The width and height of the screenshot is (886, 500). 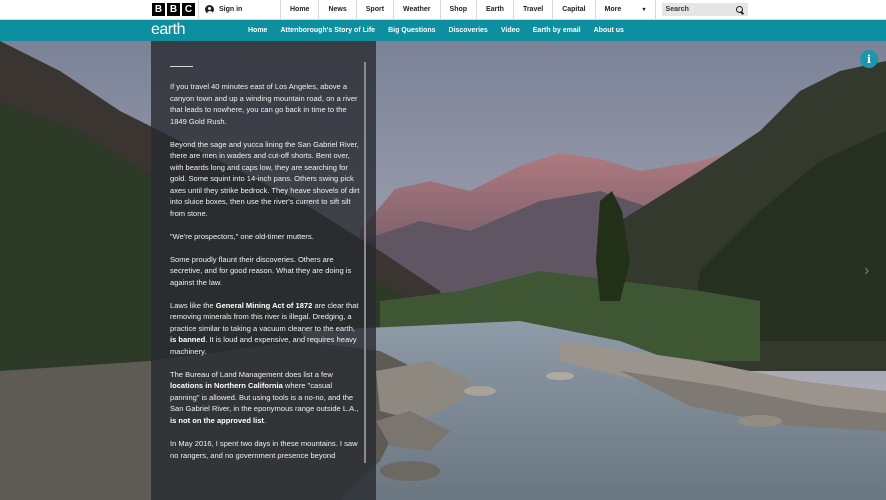 What do you see at coordinates (300, 9) in the screenshot?
I see `global-nav-home: Home` at bounding box center [300, 9].